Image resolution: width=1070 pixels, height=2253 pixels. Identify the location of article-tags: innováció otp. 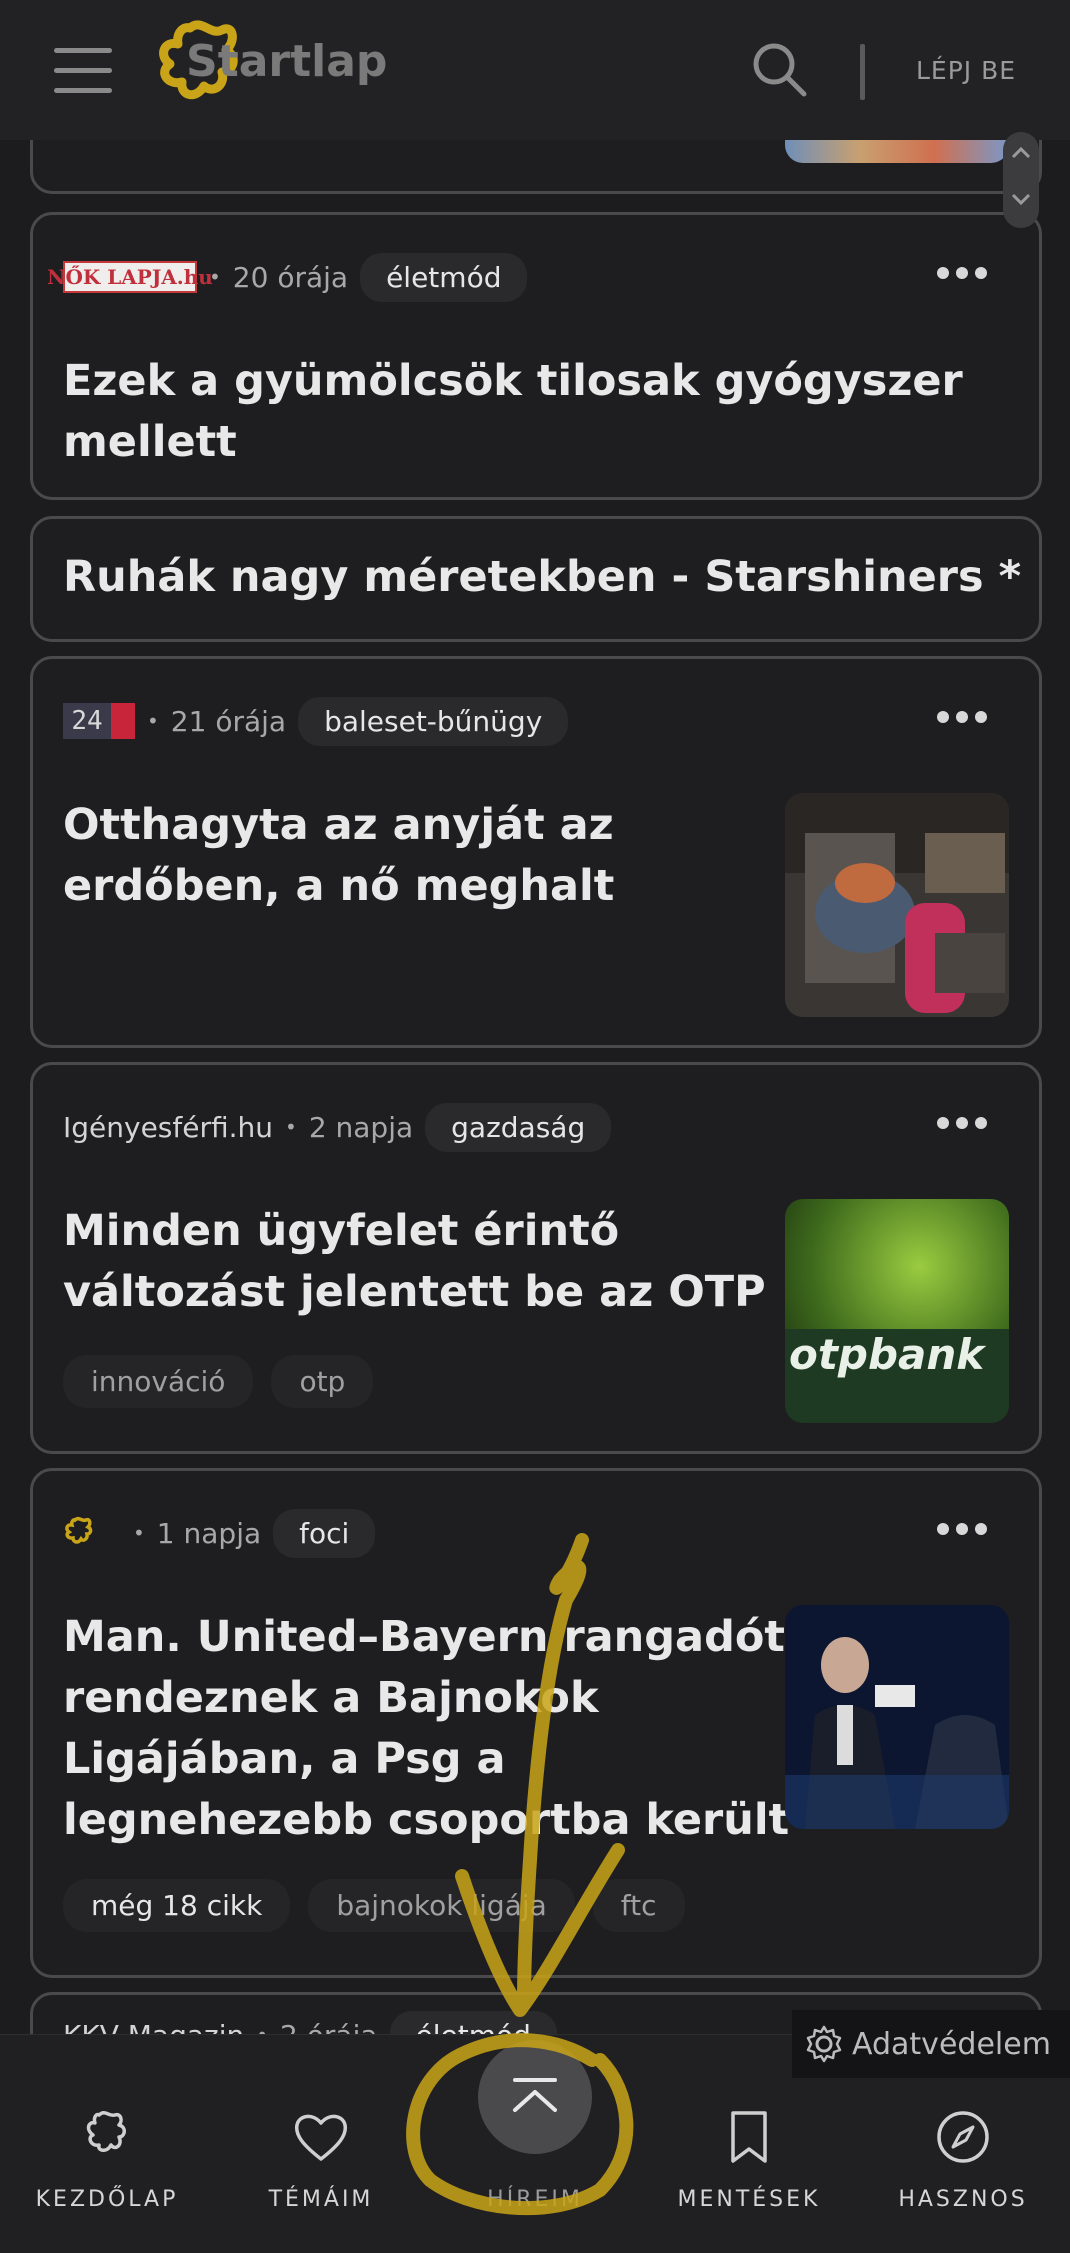
(227, 1381).